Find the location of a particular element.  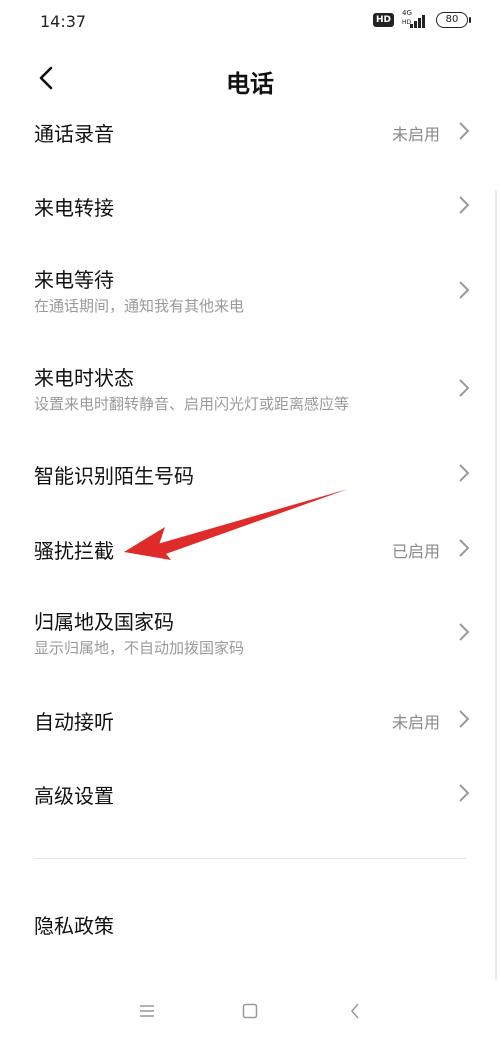

setting-label: 高级设置 is located at coordinates (74, 796).